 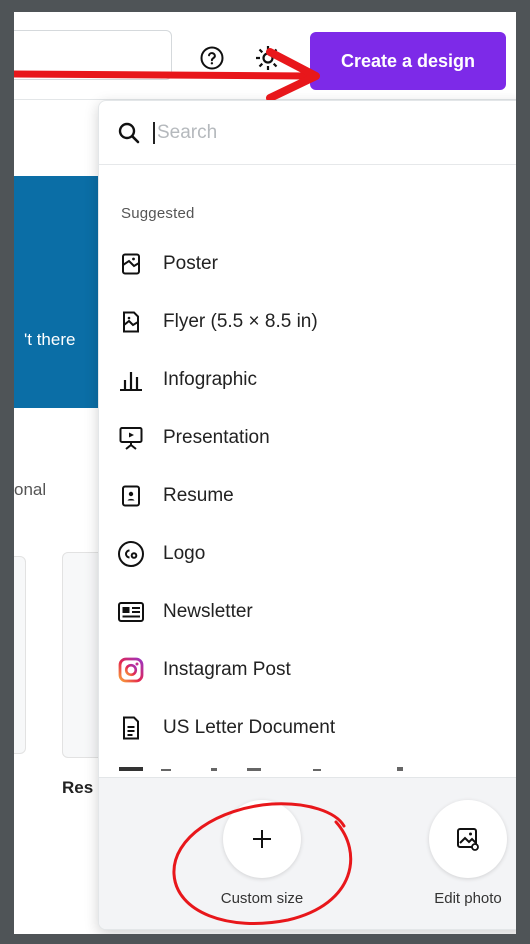 What do you see at coordinates (154, 133) in the screenshot?
I see `text-cursor` at bounding box center [154, 133].